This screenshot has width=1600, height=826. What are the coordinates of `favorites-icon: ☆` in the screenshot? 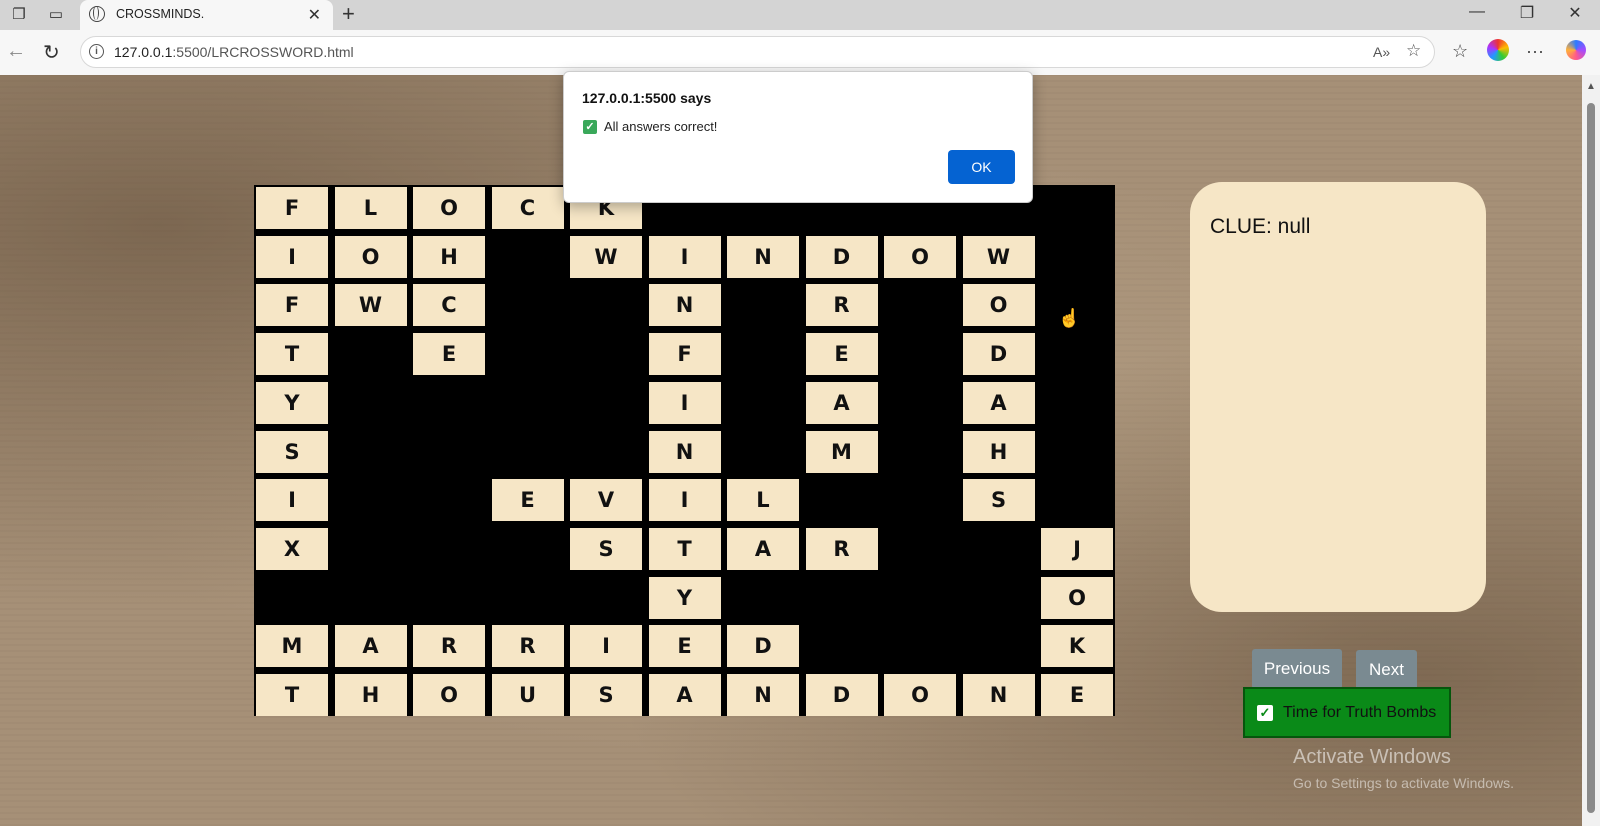 It's located at (1460, 51).